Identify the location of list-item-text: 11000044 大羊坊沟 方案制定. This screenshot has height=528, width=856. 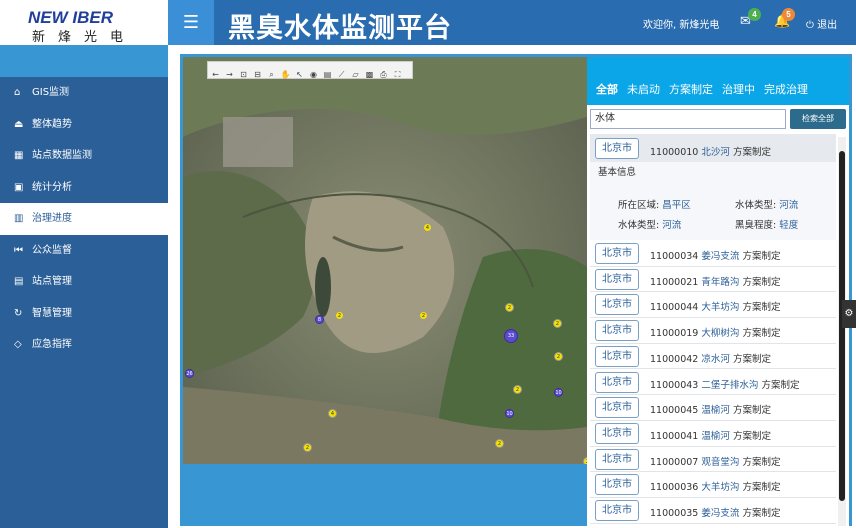
(715, 306).